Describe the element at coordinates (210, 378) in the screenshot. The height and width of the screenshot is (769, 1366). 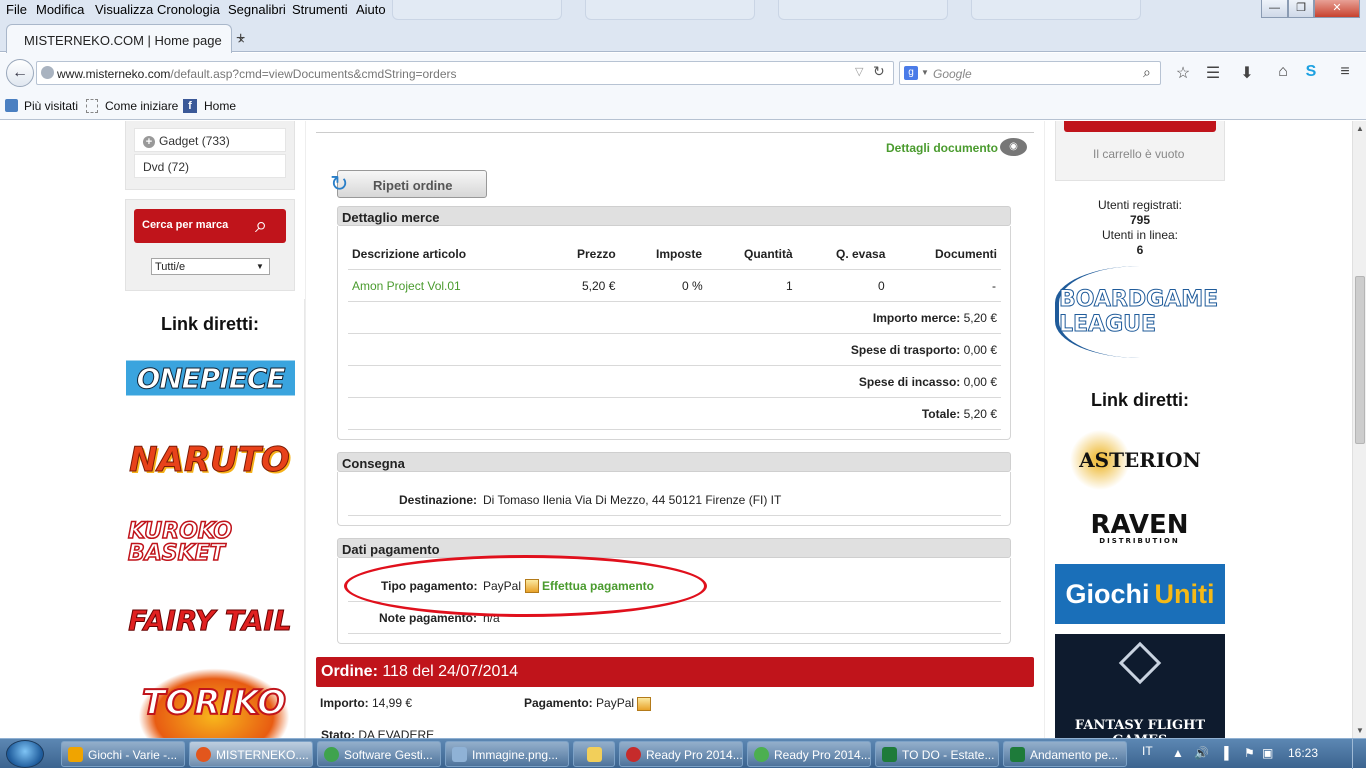
I see `onepiece-logo: ONEPIECE` at that location.